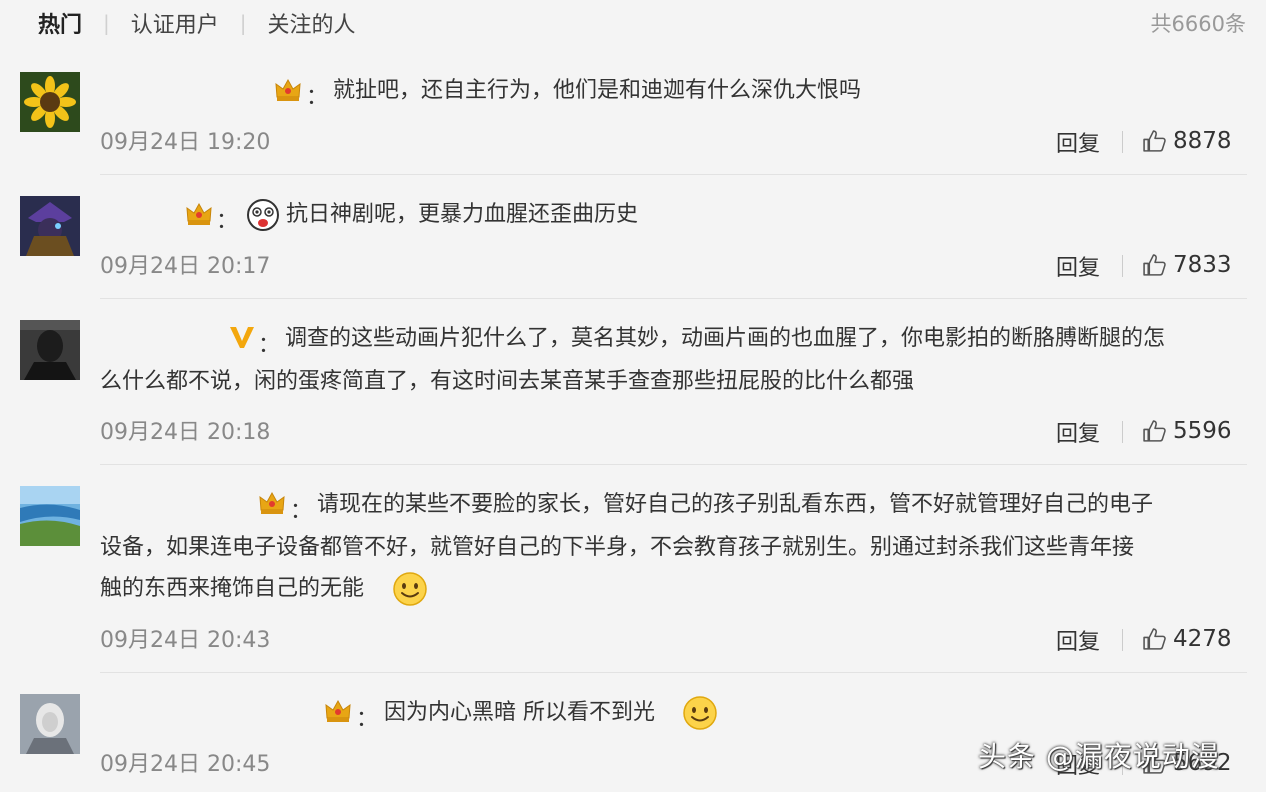 Image resolution: width=1266 pixels, height=792 pixels. I want to click on tab-verified-users: 认证用户, so click(175, 23).